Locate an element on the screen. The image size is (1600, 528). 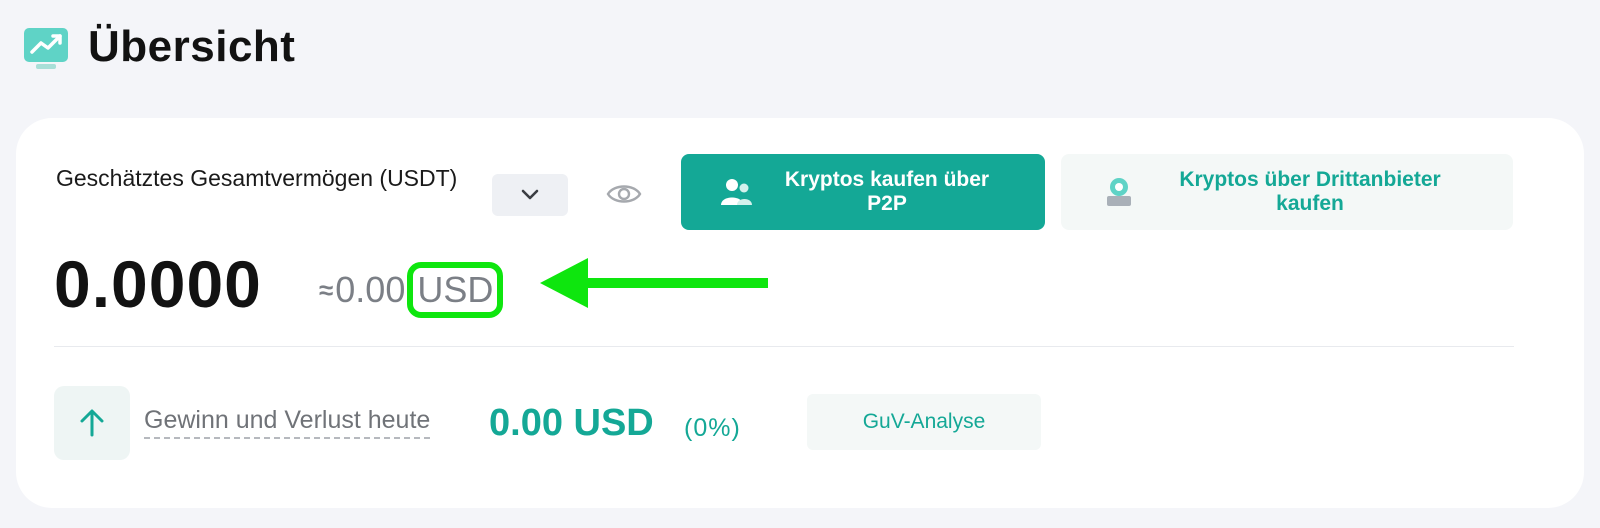
pnl-analysis-button: GuV-Analyse is located at coordinates (924, 422).